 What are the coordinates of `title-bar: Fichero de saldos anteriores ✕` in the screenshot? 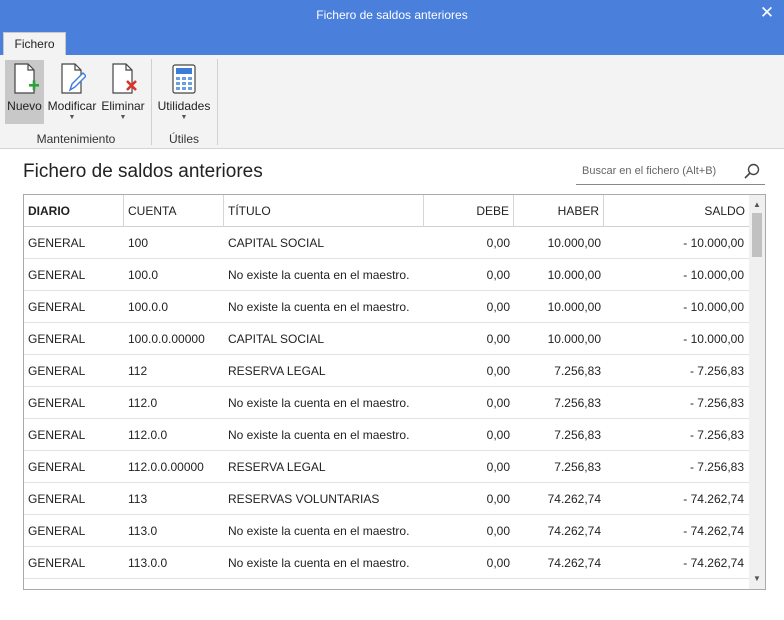 It's located at (392, 15).